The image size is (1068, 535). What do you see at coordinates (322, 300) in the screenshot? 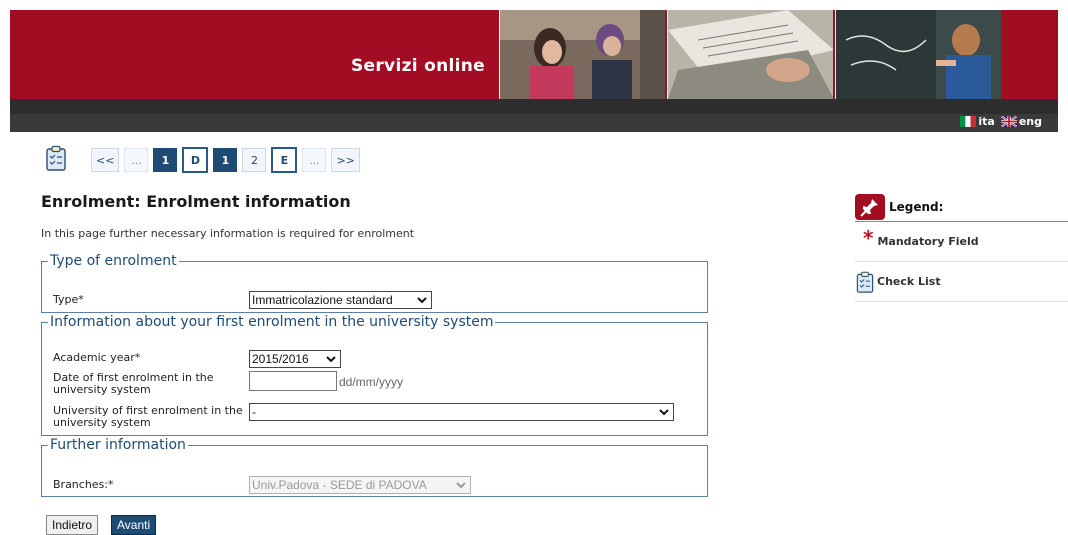
I see `type-select-value: Immatricolazione standard` at bounding box center [322, 300].